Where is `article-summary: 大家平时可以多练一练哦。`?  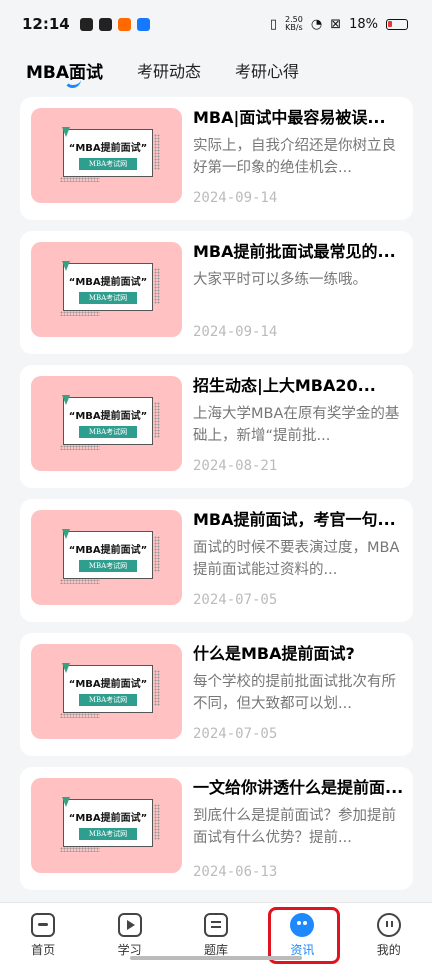 article-summary: 大家平时可以多练一练哦。 is located at coordinates (280, 280).